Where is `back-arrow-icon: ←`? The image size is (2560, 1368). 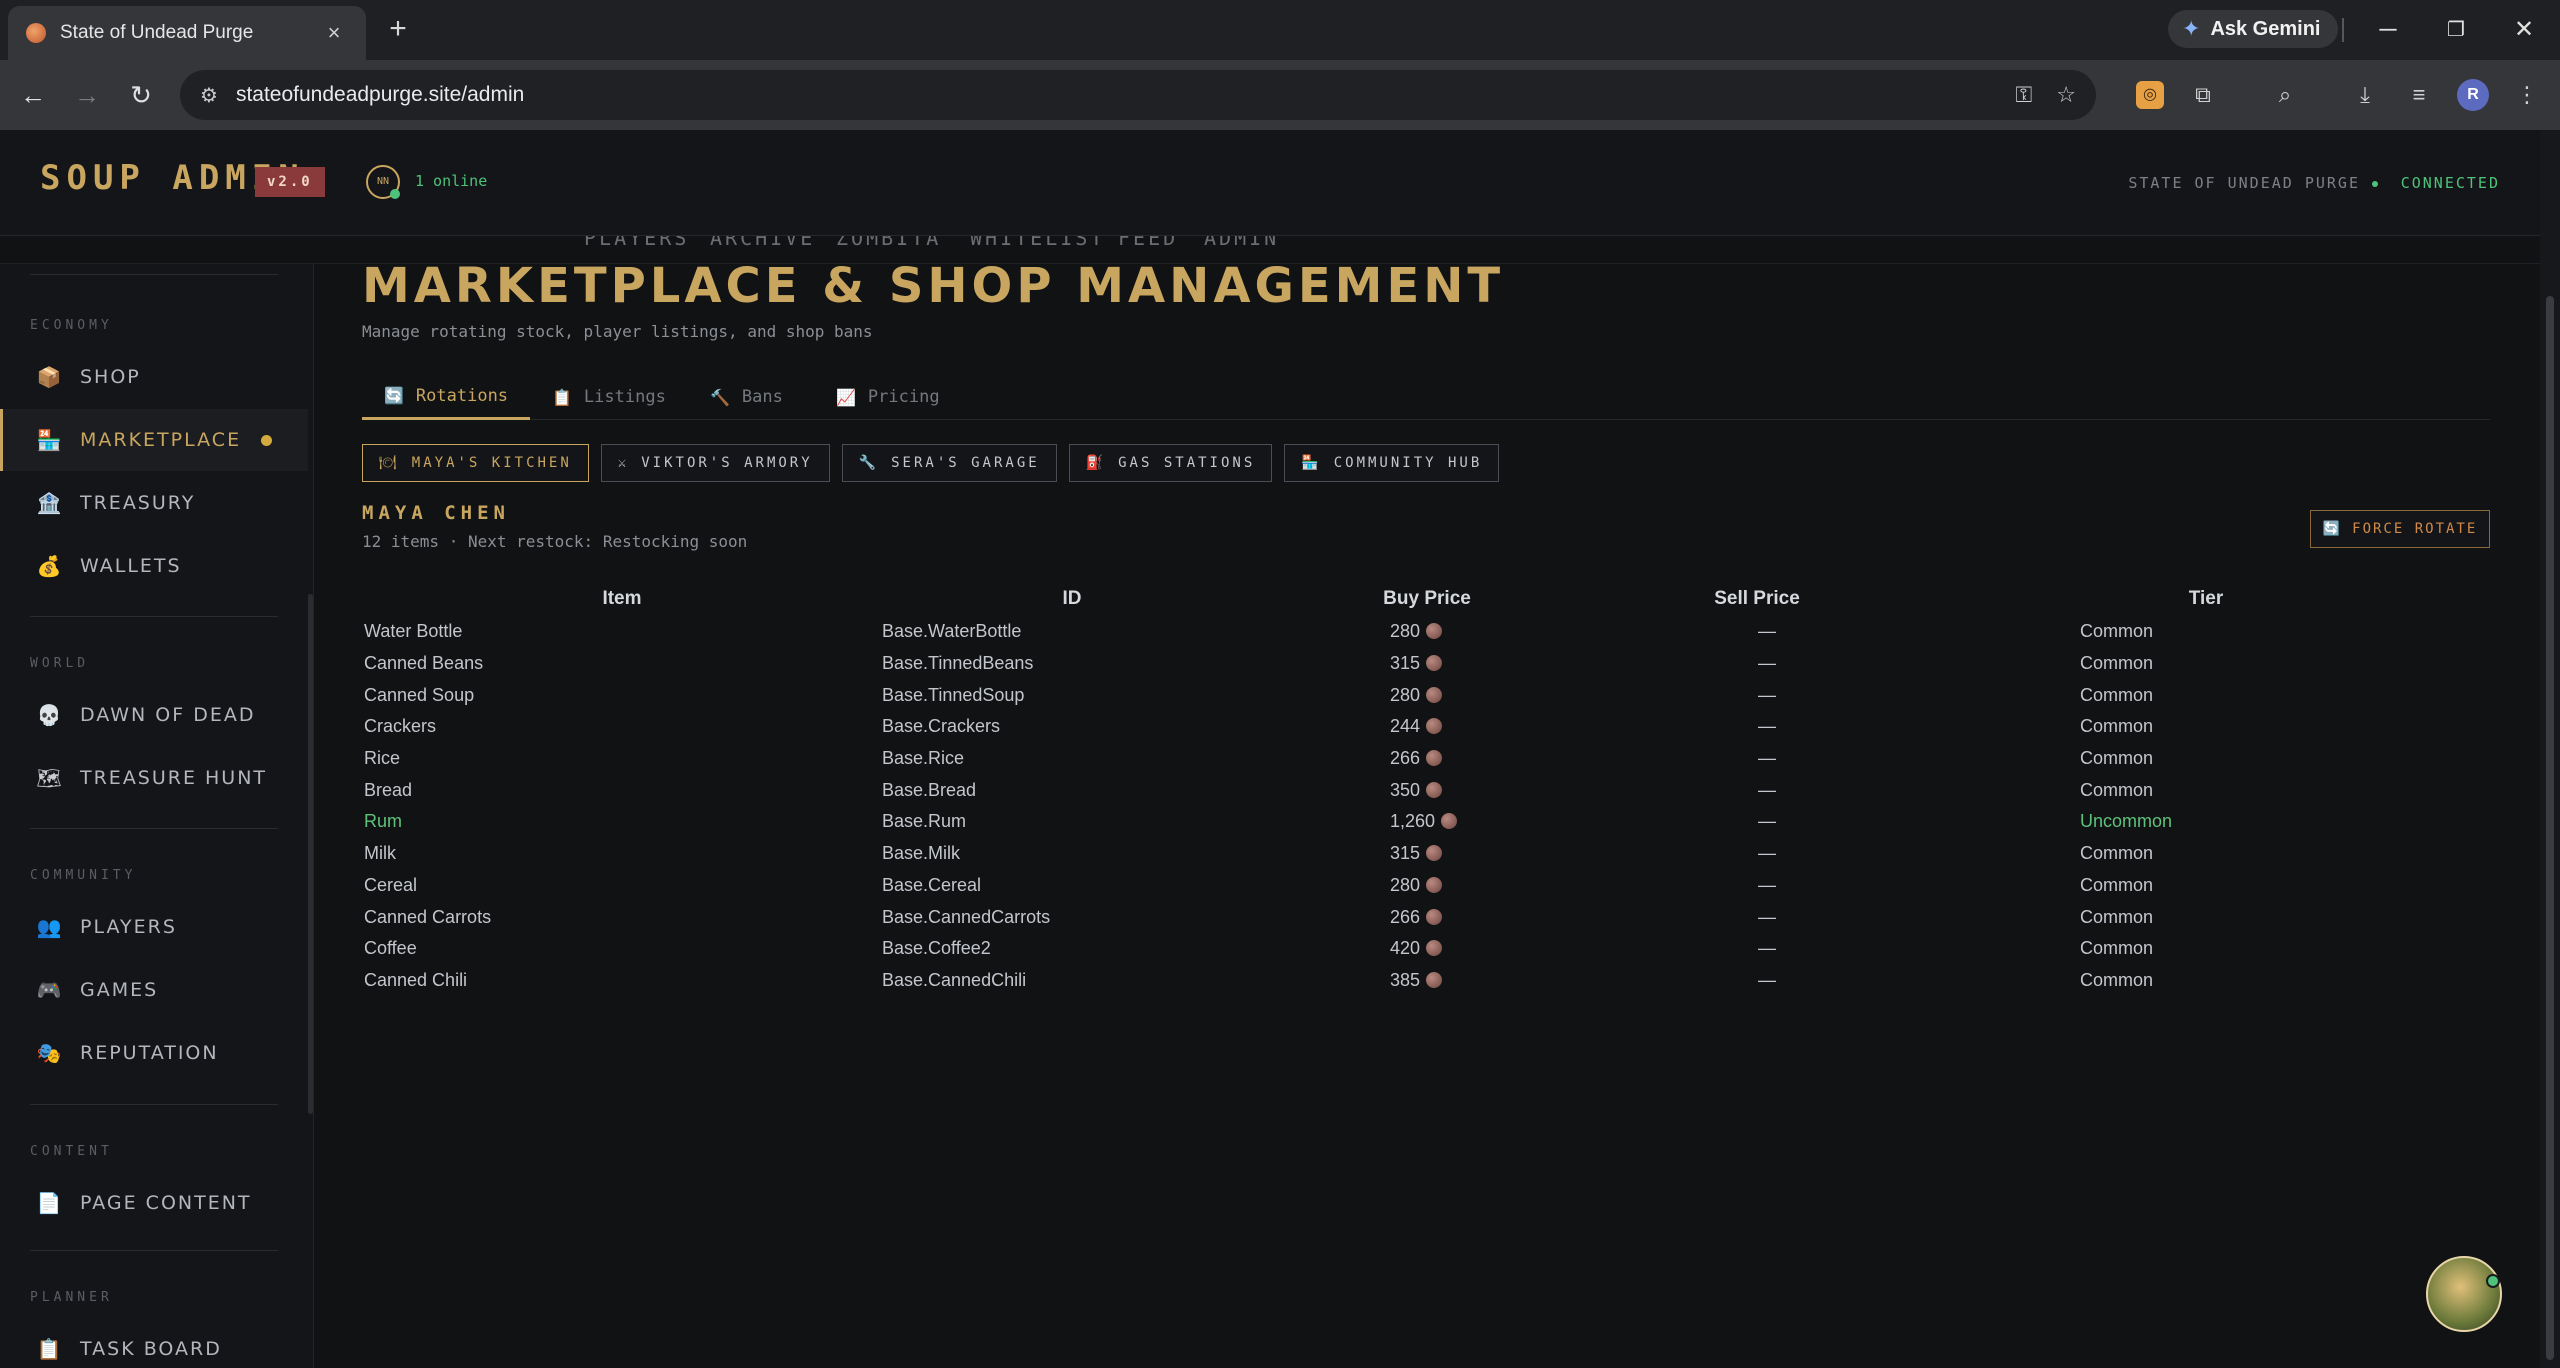 back-arrow-icon: ← is located at coordinates (33, 95).